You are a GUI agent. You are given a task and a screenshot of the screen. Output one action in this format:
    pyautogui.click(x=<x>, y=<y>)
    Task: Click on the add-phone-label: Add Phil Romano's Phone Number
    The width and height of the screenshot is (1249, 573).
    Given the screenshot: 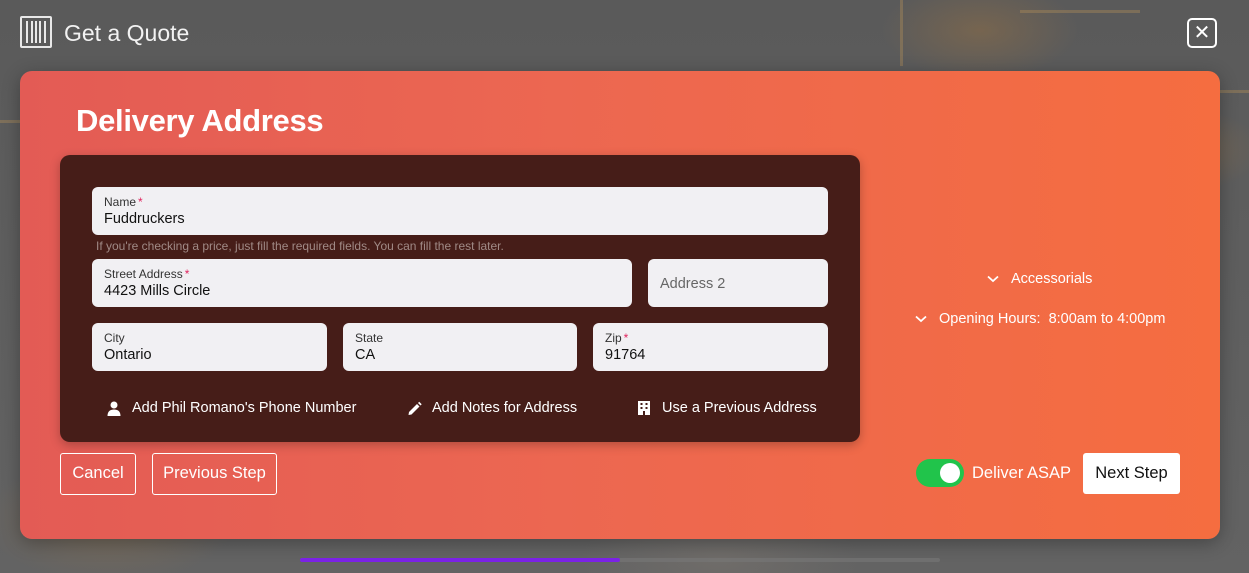 What is the action you would take?
    pyautogui.click(x=244, y=408)
    